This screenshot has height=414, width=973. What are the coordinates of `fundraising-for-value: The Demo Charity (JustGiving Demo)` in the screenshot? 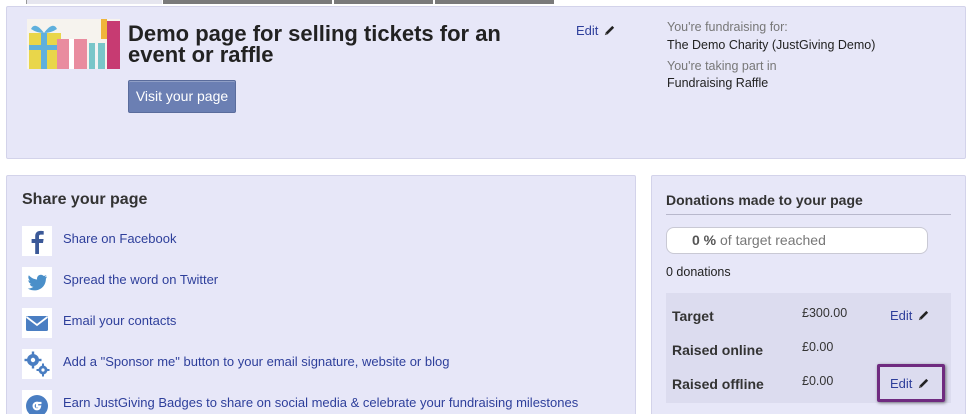 It's located at (771, 45).